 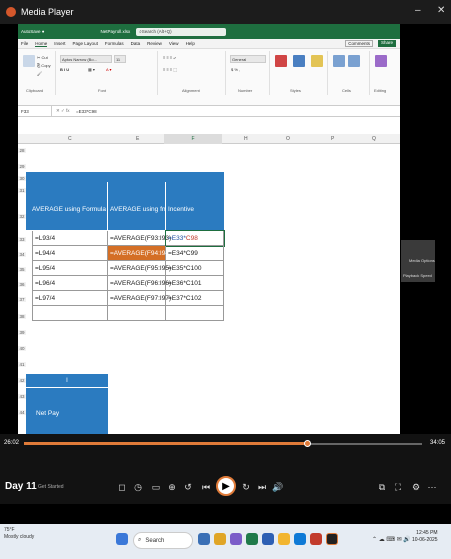 What do you see at coordinates (359, 43) in the screenshot?
I see `comments-button: Comments` at bounding box center [359, 43].